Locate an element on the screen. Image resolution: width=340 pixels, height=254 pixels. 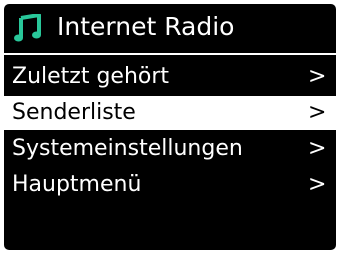
menu-item-systemeinstellungen: Systemeinstellungen > is located at coordinates (170, 149).